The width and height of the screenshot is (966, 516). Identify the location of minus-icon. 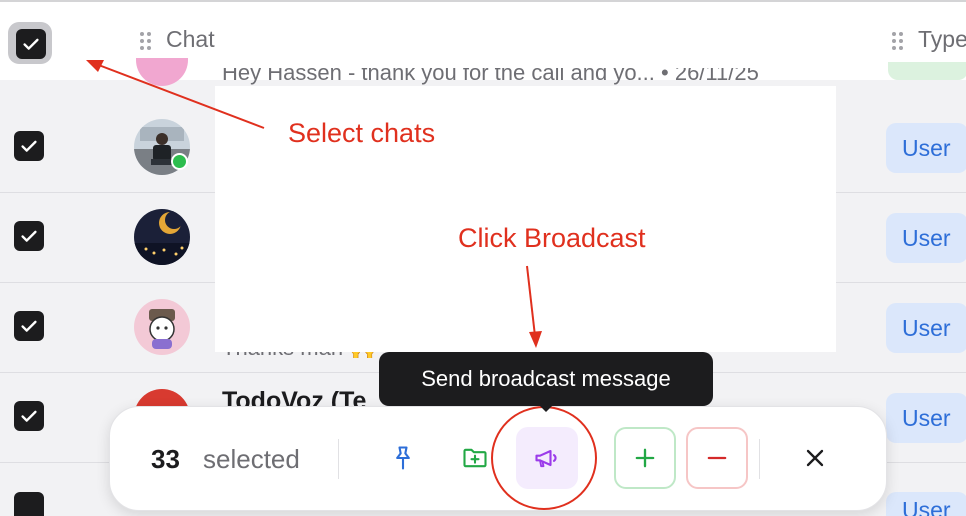
(717, 458).